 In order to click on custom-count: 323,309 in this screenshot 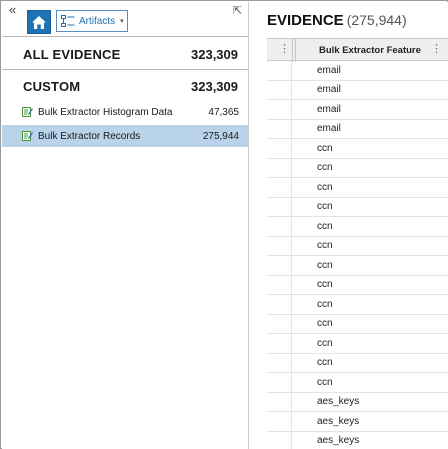, I will do `click(214, 86)`.